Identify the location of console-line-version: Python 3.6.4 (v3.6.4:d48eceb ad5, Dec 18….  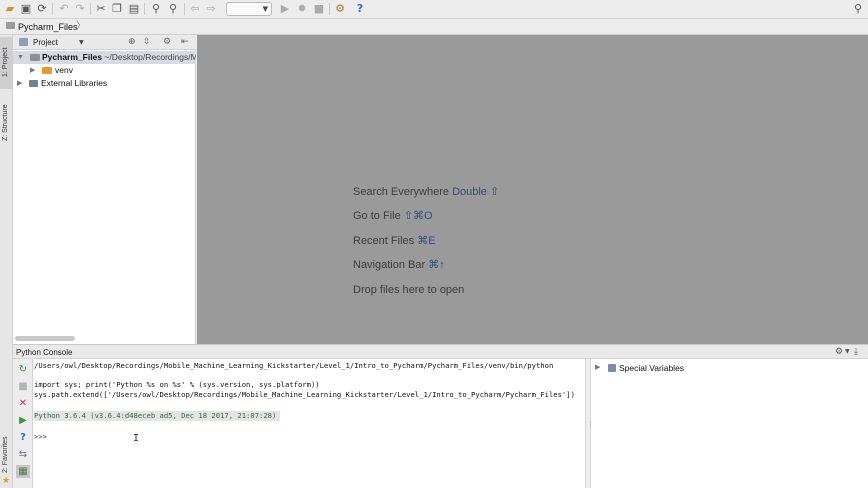
(157, 416).